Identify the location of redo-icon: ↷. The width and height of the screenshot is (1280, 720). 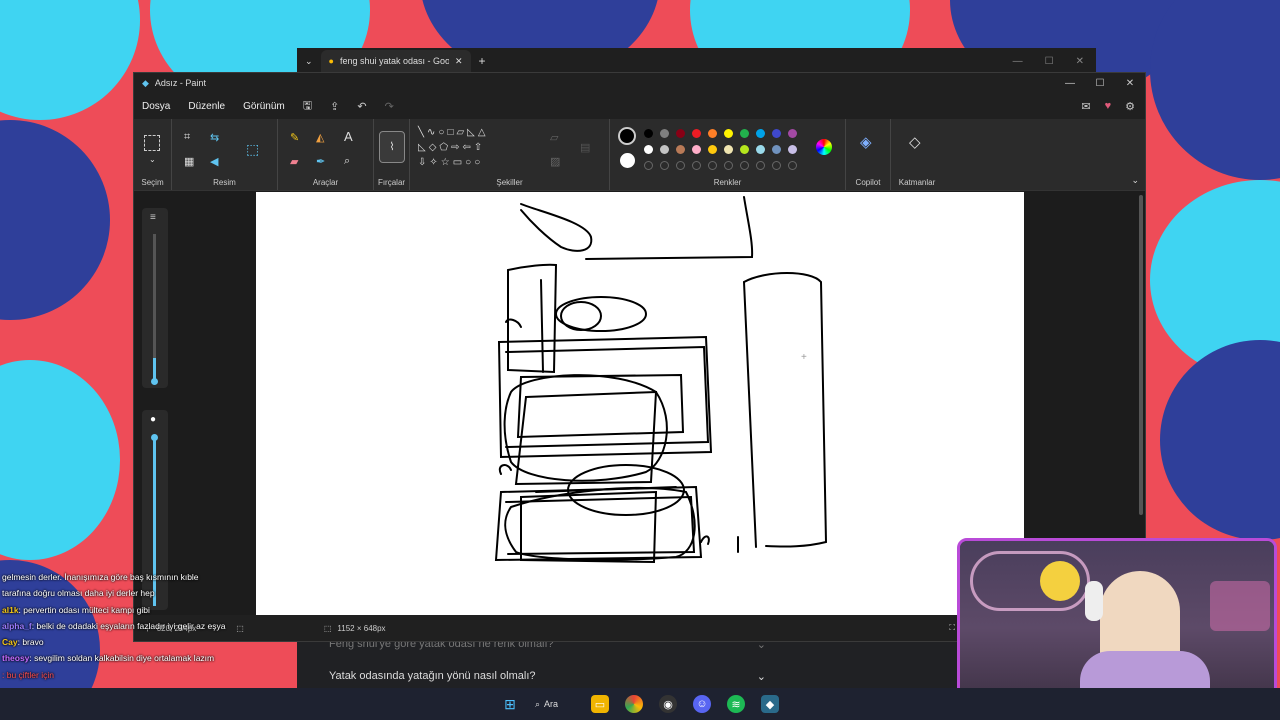
(389, 106).